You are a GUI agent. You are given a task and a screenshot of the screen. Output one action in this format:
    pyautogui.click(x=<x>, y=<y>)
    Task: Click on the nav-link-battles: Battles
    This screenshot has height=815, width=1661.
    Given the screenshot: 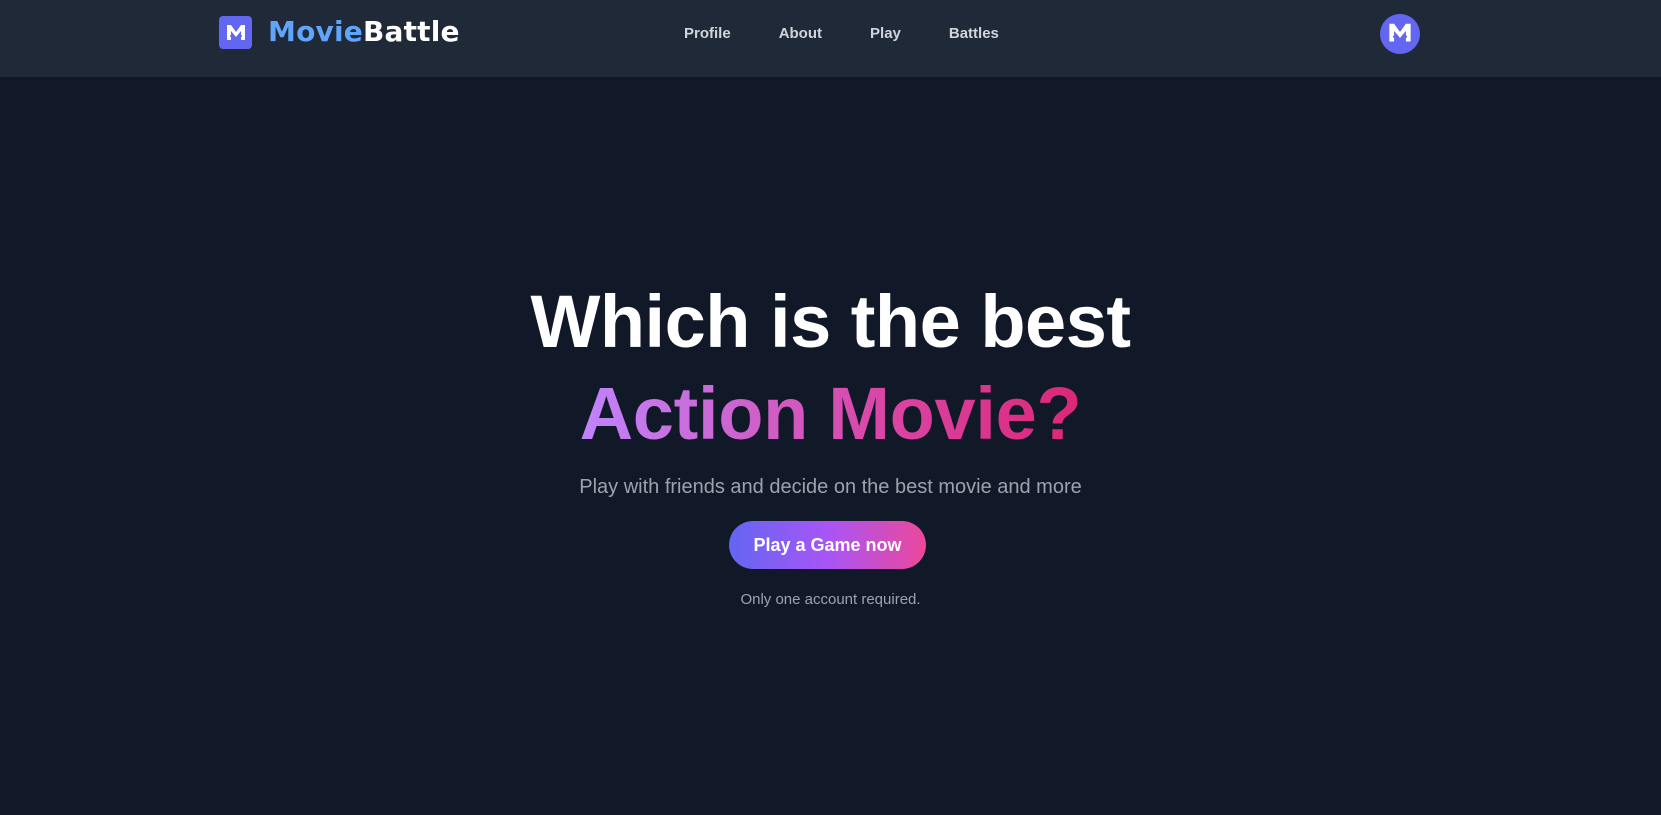 What is the action you would take?
    pyautogui.click(x=974, y=34)
    